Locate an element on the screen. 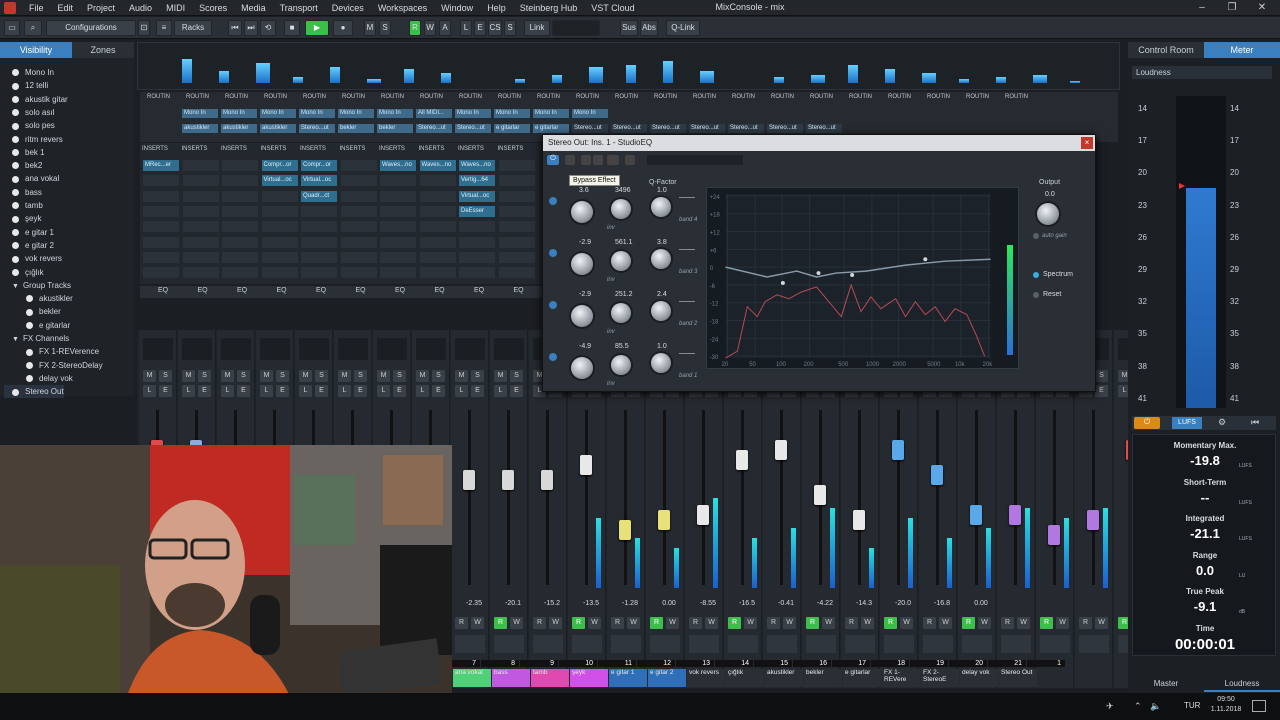 The height and width of the screenshot is (720, 1280). band-gain-knob is located at coordinates (582, 368).